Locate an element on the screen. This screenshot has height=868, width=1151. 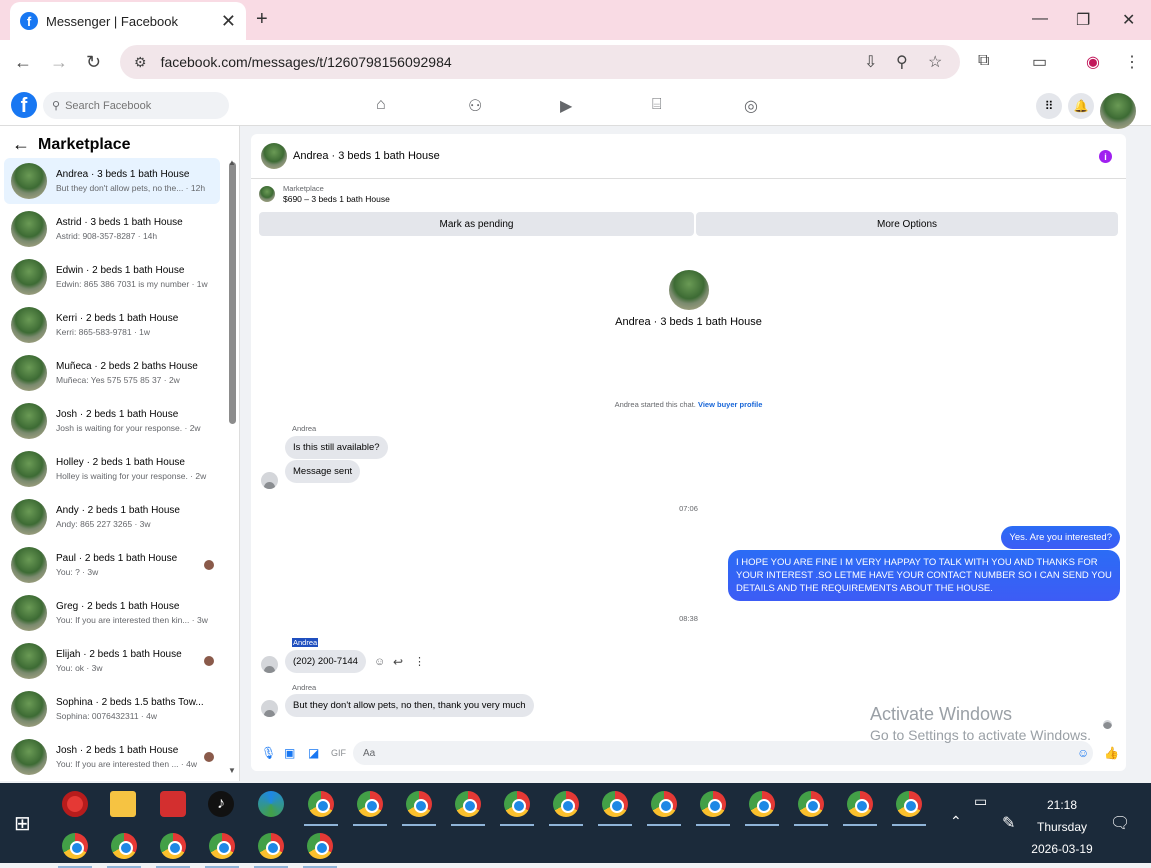
reply-icon: ↩ is located at coordinates (398, 662).